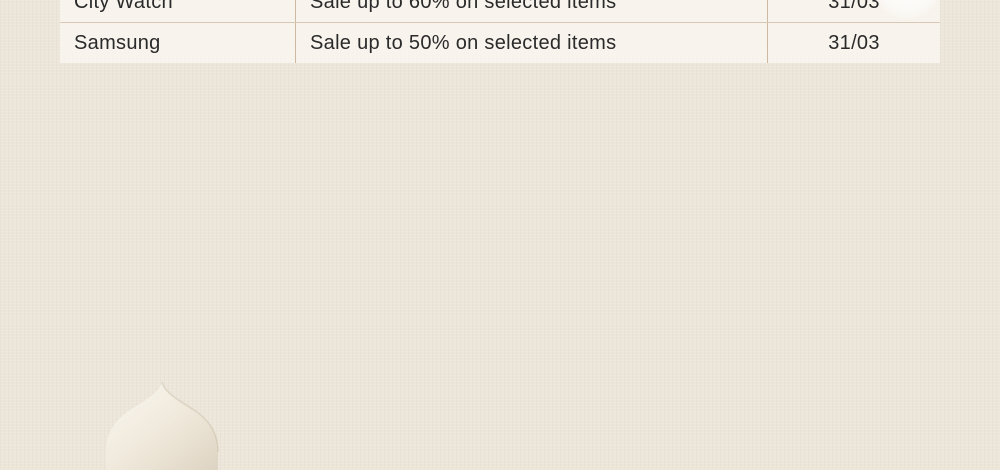  What do you see at coordinates (162, 425) in the screenshot?
I see `dome-decoration-icon` at bounding box center [162, 425].